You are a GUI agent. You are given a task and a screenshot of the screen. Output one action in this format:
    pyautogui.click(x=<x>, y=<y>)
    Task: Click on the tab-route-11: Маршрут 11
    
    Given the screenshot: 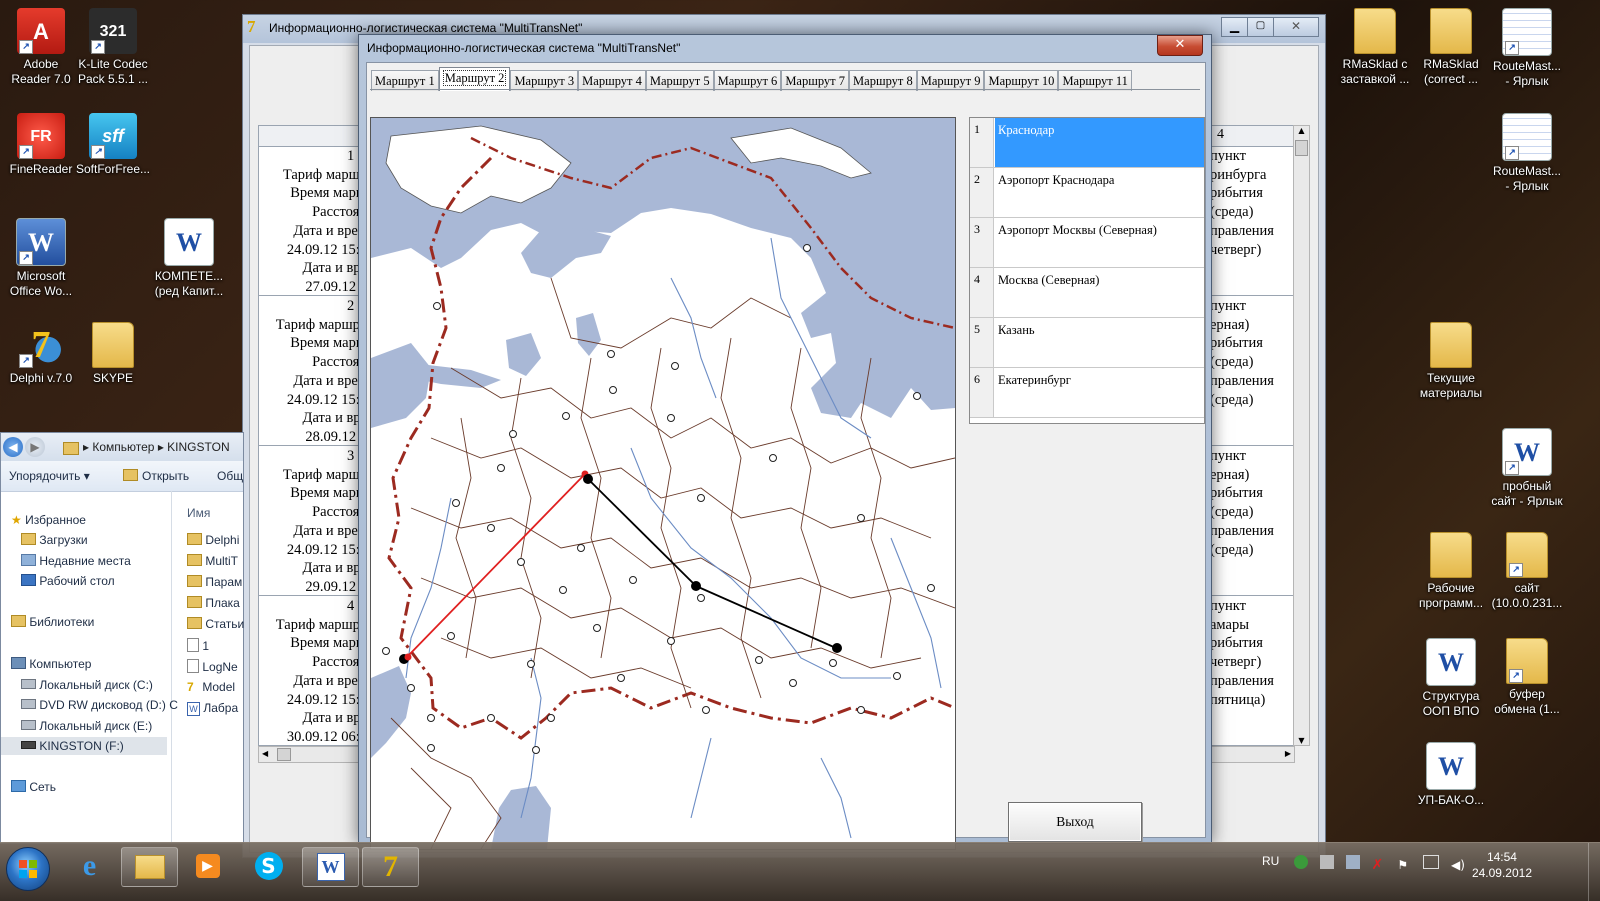 What is the action you would take?
    pyautogui.click(x=1095, y=80)
    